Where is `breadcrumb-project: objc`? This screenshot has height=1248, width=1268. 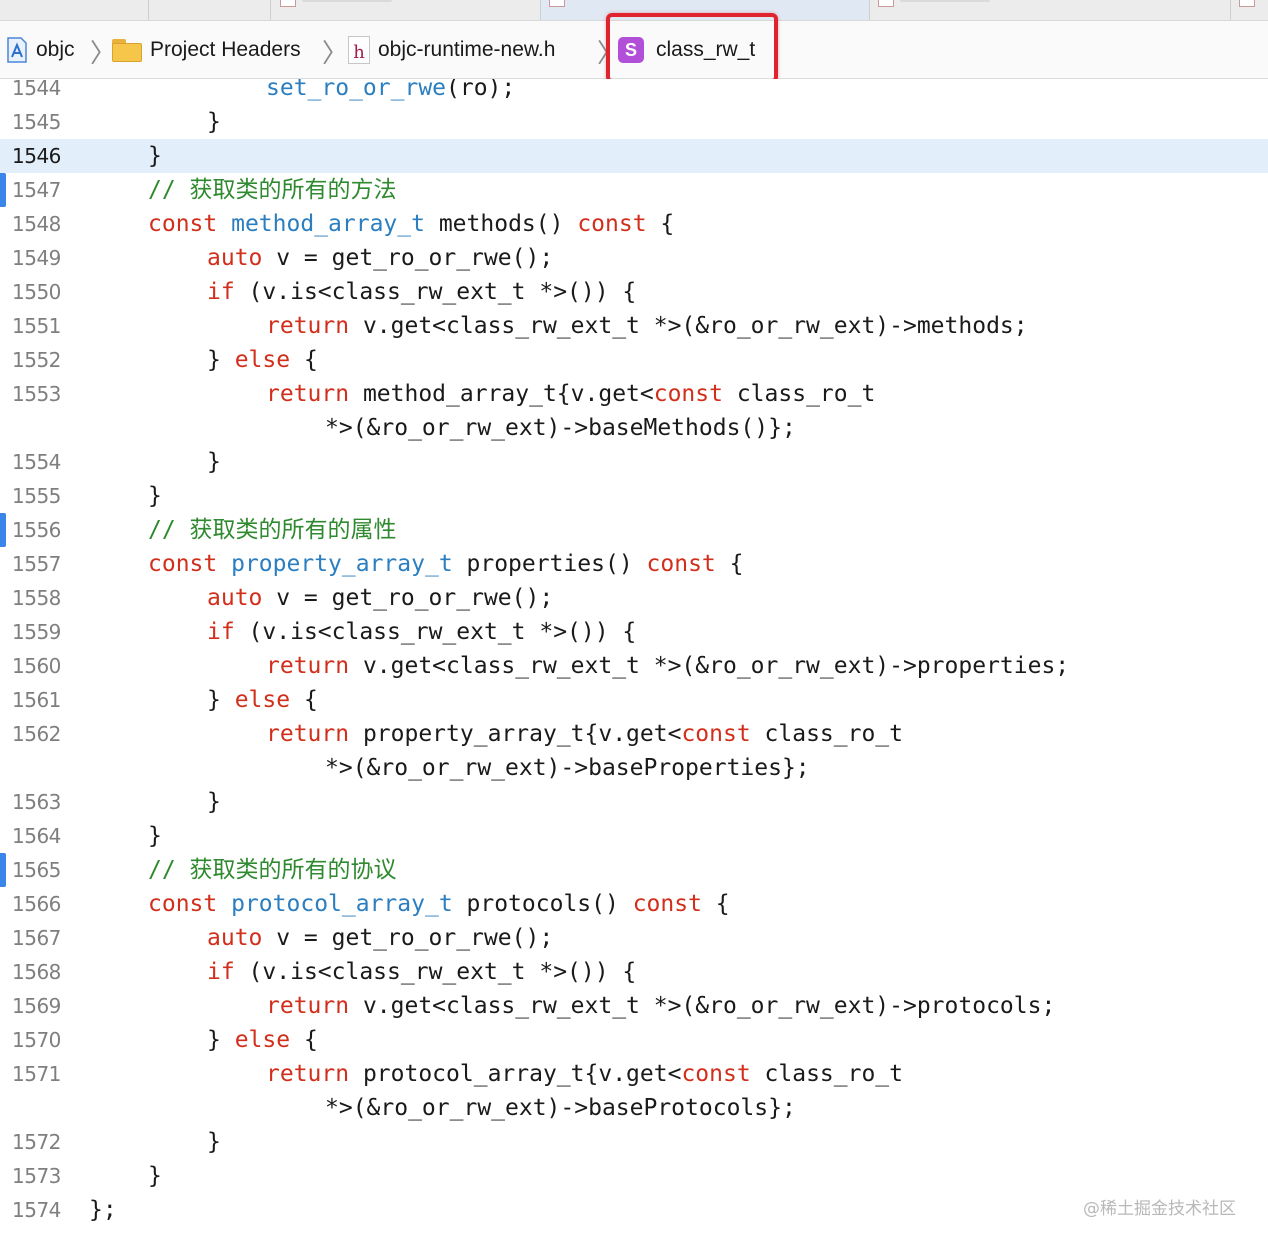
breadcrumb-project: objc is located at coordinates (40, 50).